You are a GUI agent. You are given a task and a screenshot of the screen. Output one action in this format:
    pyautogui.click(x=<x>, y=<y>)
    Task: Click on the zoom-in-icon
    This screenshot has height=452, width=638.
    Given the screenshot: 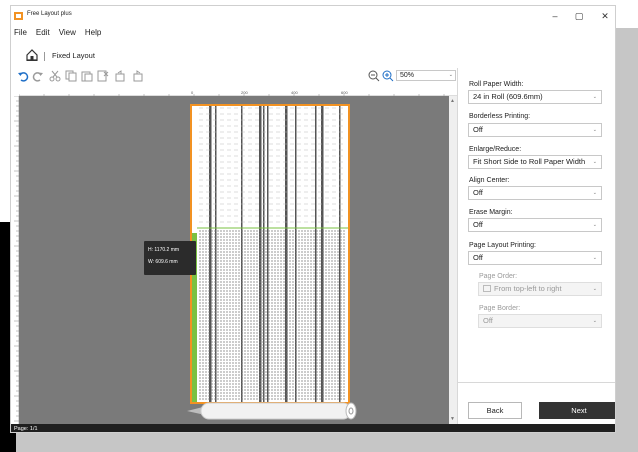 What is the action you would take?
    pyautogui.click(x=388, y=76)
    